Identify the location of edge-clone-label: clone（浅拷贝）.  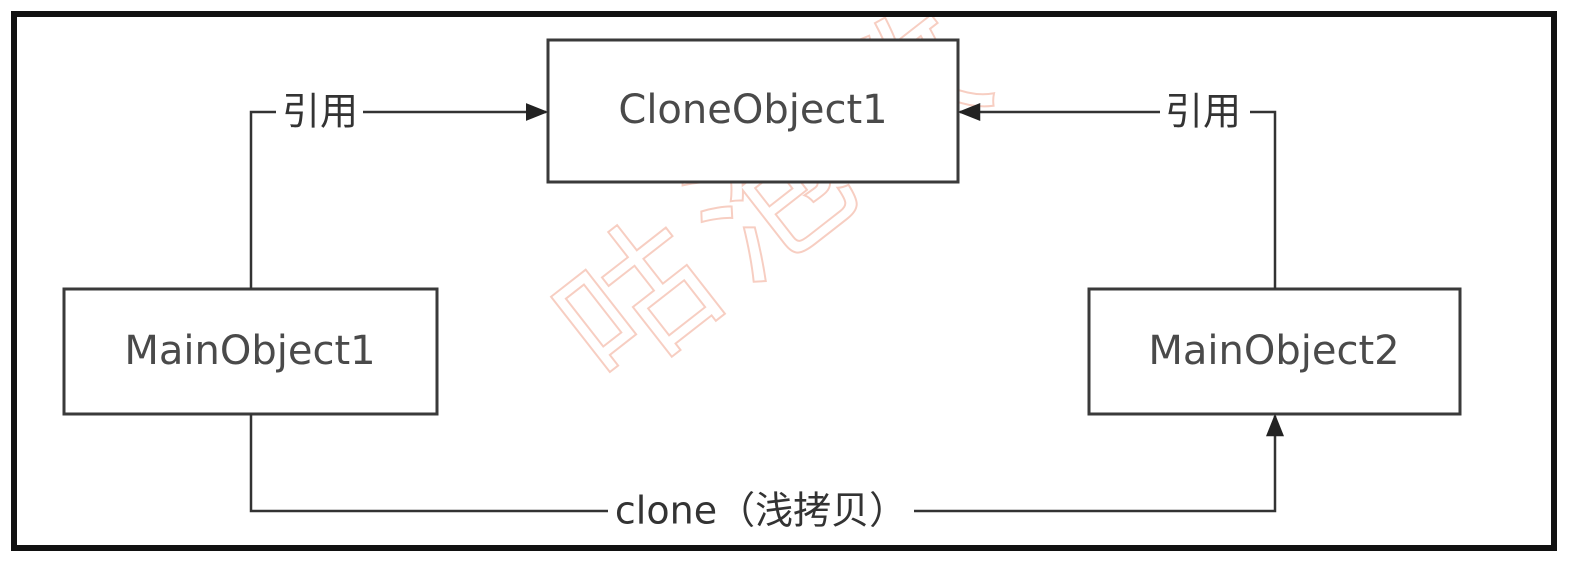
(761, 511).